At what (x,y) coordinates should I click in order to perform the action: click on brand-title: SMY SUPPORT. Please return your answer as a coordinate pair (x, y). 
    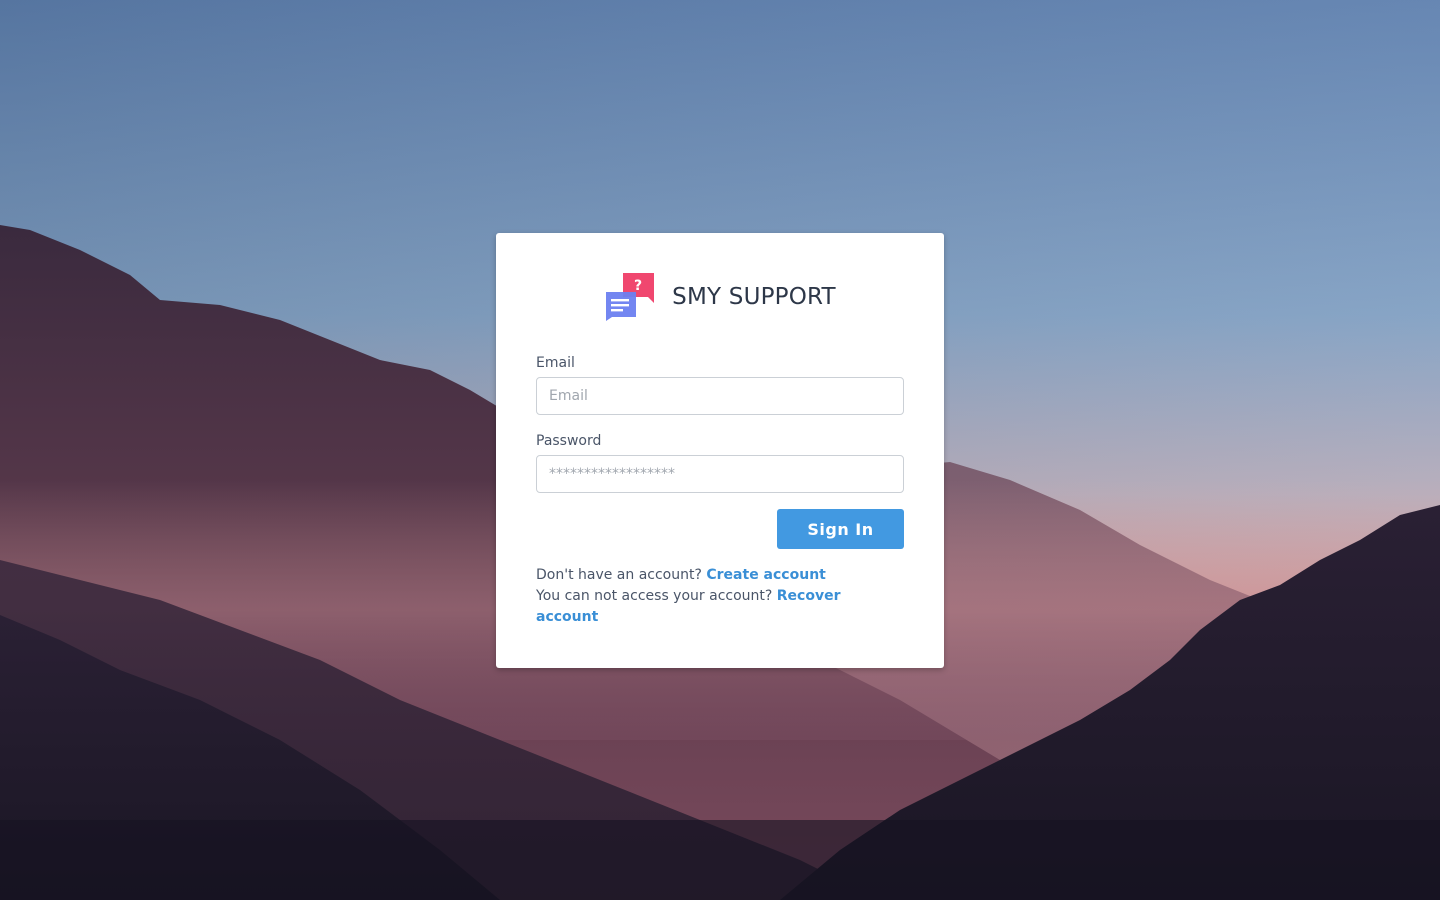
    Looking at the image, I should click on (754, 297).